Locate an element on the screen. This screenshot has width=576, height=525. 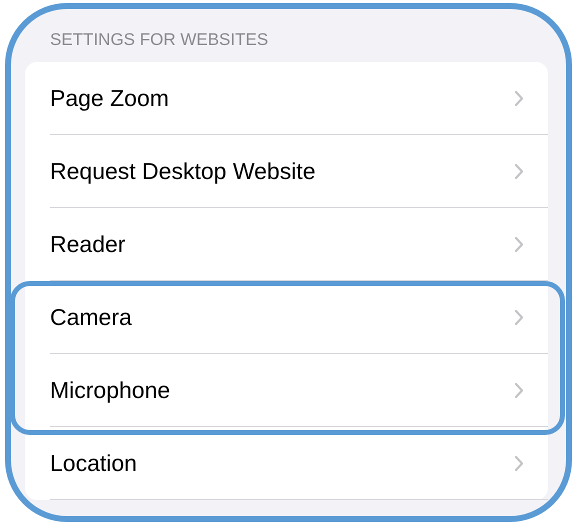
settings-row: Location is located at coordinates (299, 463).